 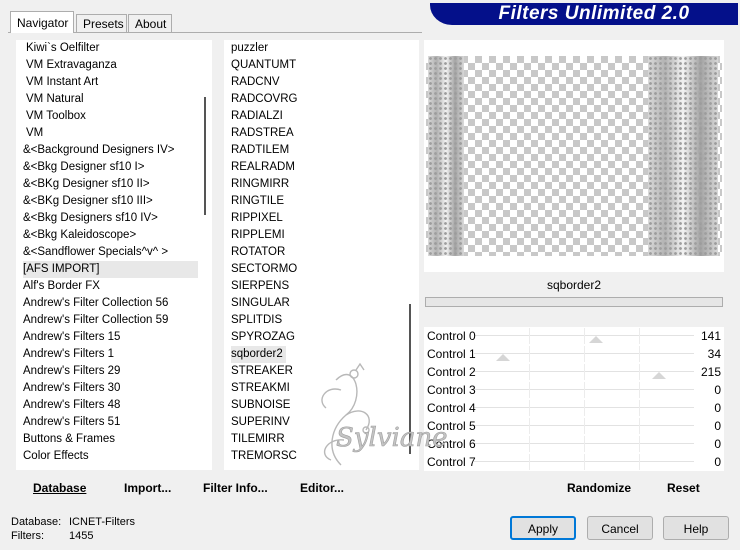 I want to click on category-item: &<Bkg Designers sf10 IV>, so click(x=110, y=218).